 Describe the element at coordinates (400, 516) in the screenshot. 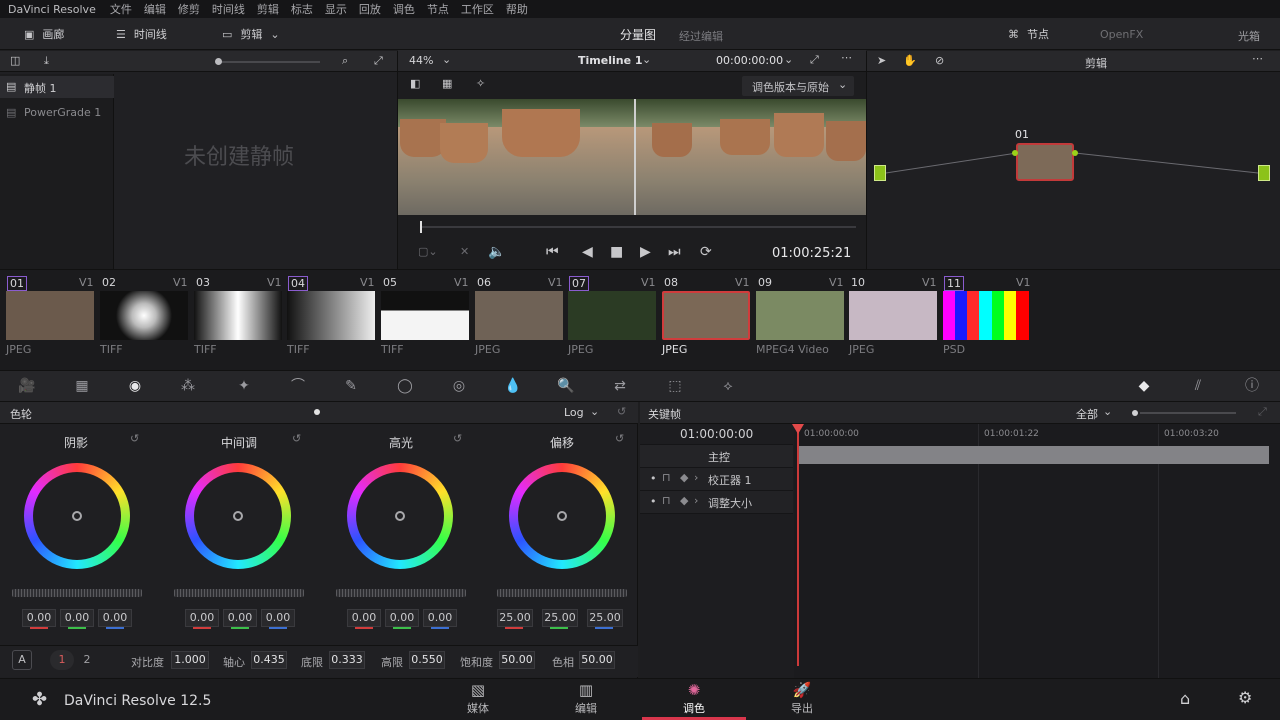

I see `gain-wheel-center` at that location.